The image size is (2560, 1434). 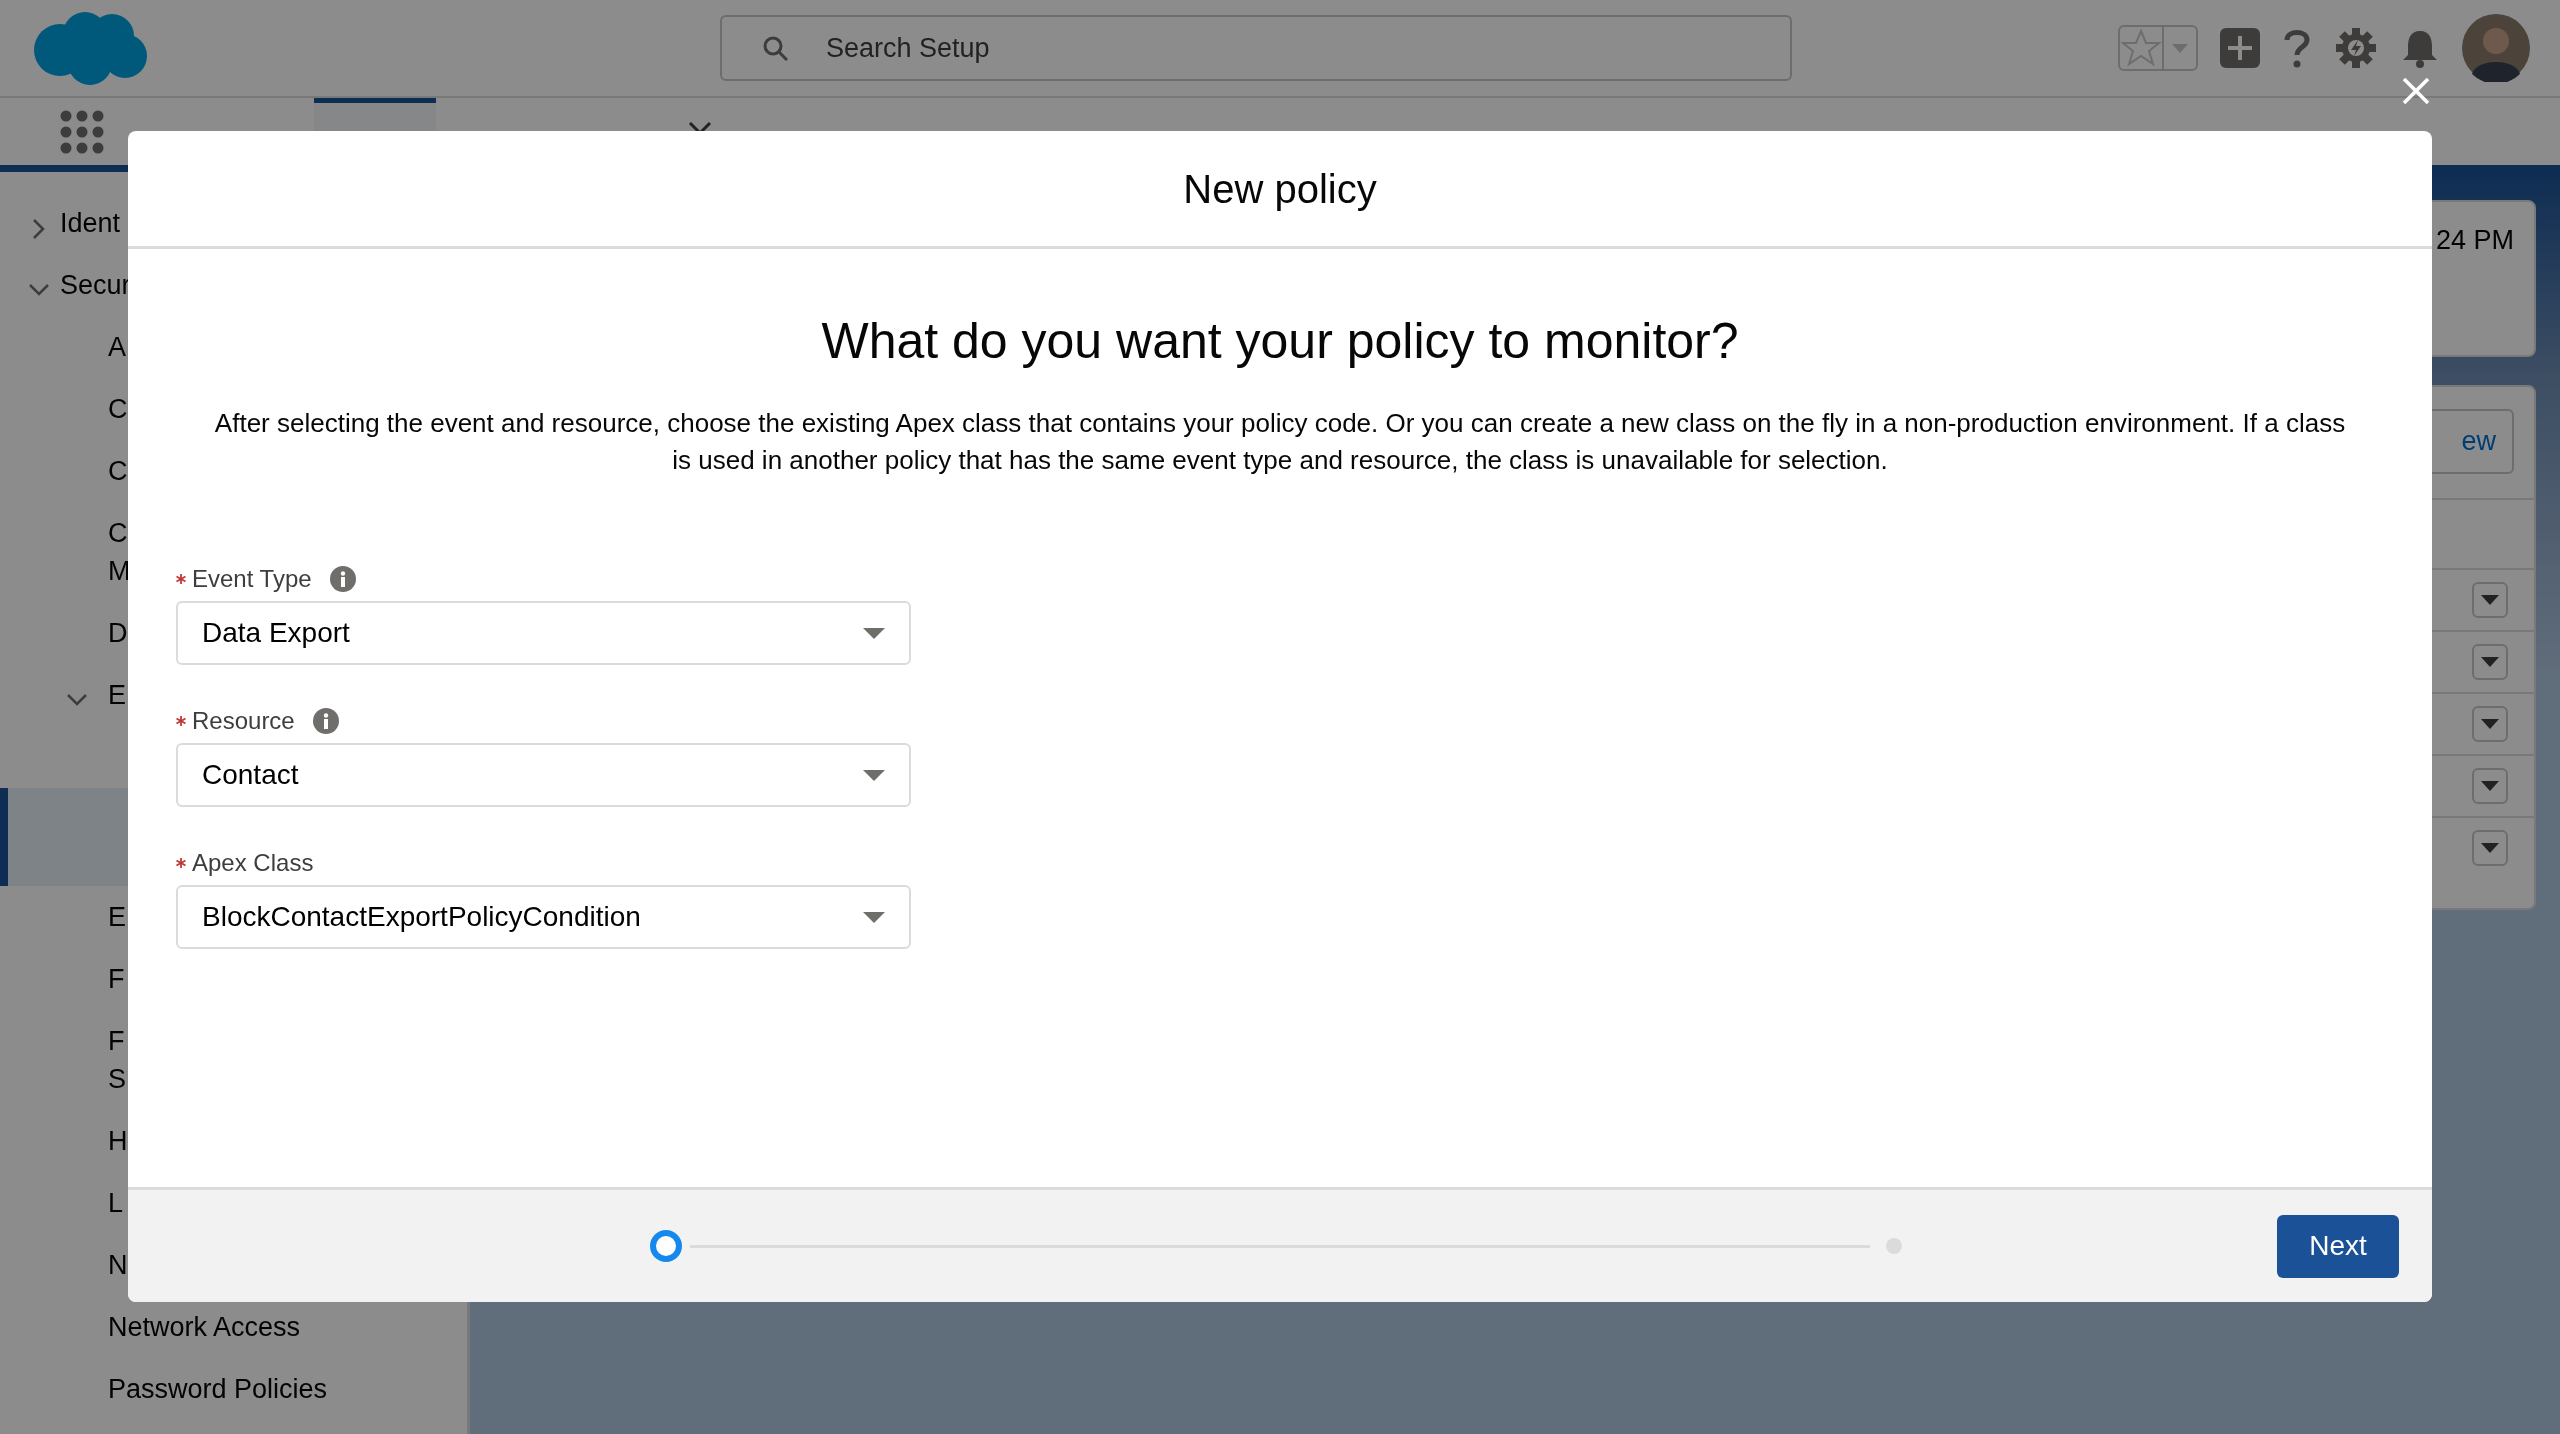 What do you see at coordinates (118, 1141) in the screenshot?
I see `sidebar-item: H` at bounding box center [118, 1141].